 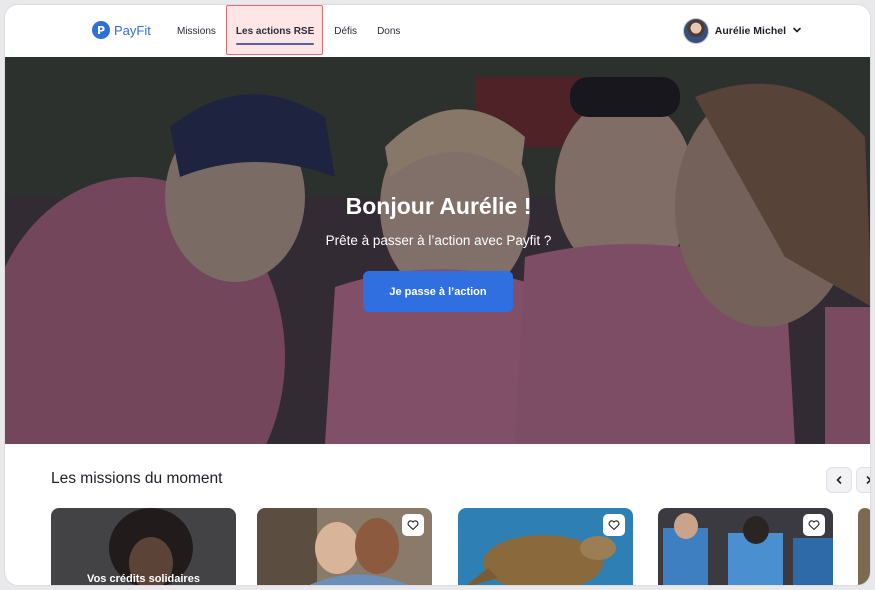 I want to click on nav-item-dons: Dons, so click(x=388, y=31).